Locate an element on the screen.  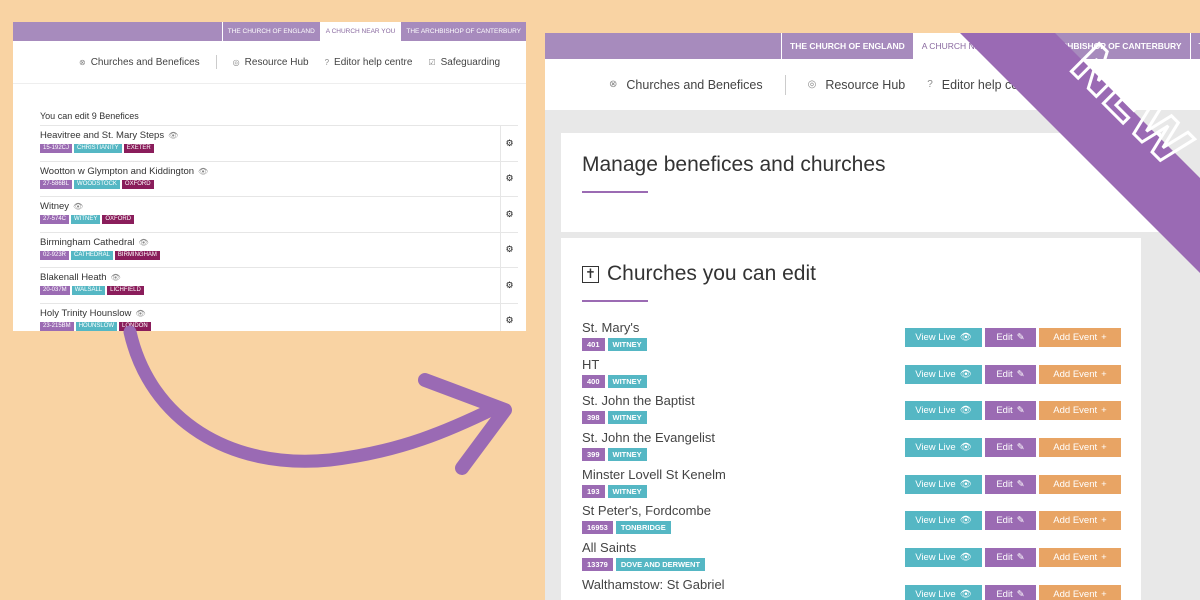
new-ribbon: NEW is located at coordinates (1080, 152).